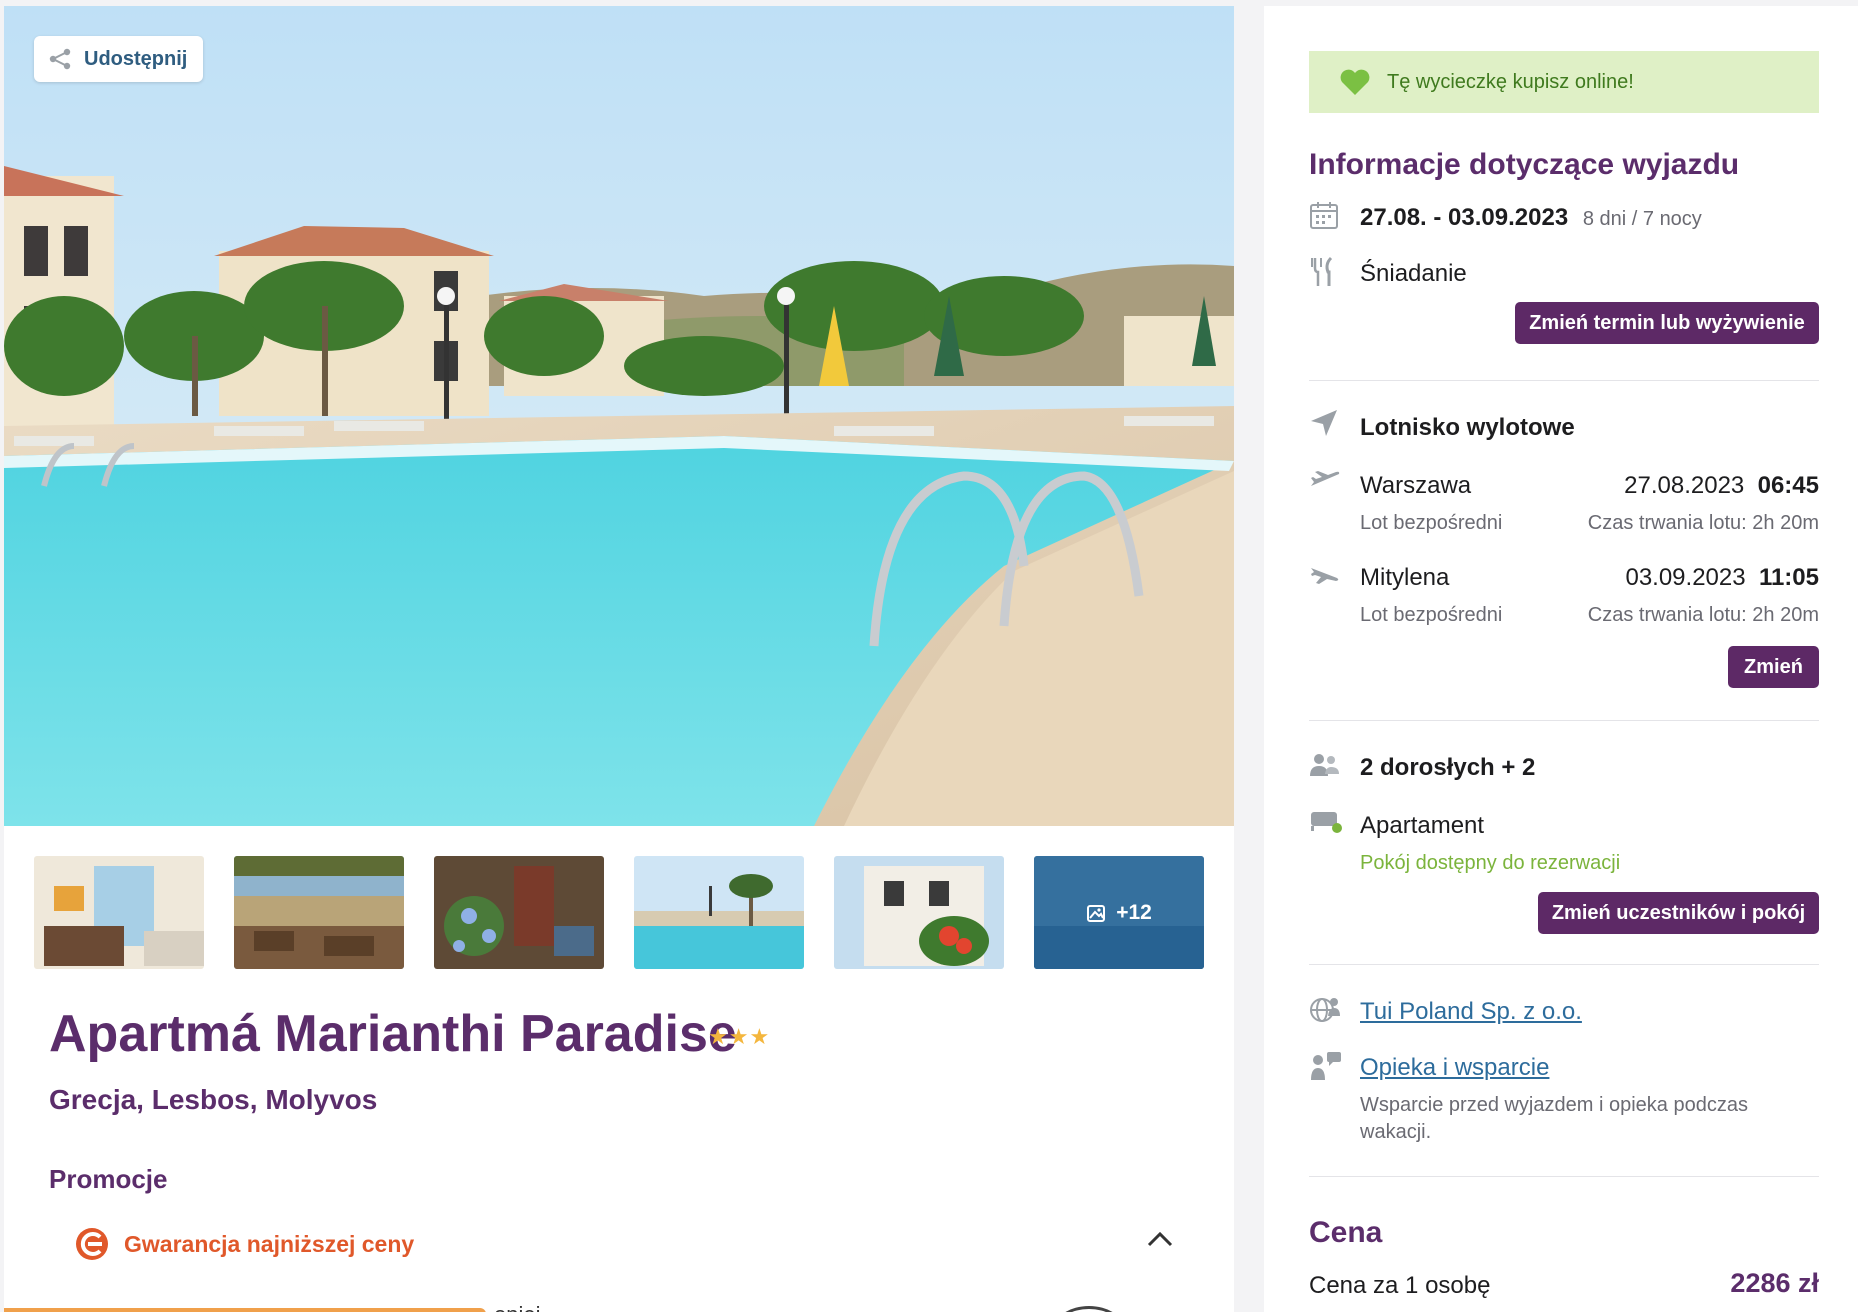  I want to click on board-type: Śniadanie, so click(1413, 273).